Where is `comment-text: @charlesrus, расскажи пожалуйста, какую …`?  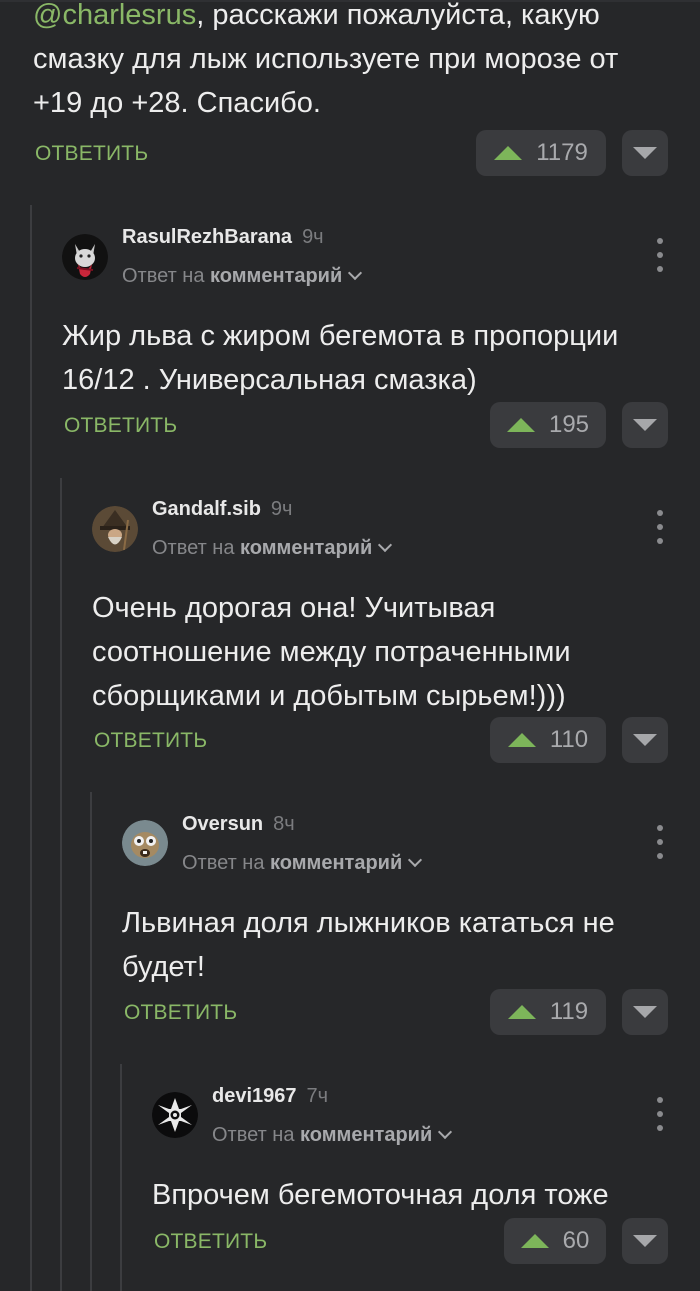
comment-text: @charlesrus, расскажи пожалуйста, какую … is located at coordinates (325, 62).